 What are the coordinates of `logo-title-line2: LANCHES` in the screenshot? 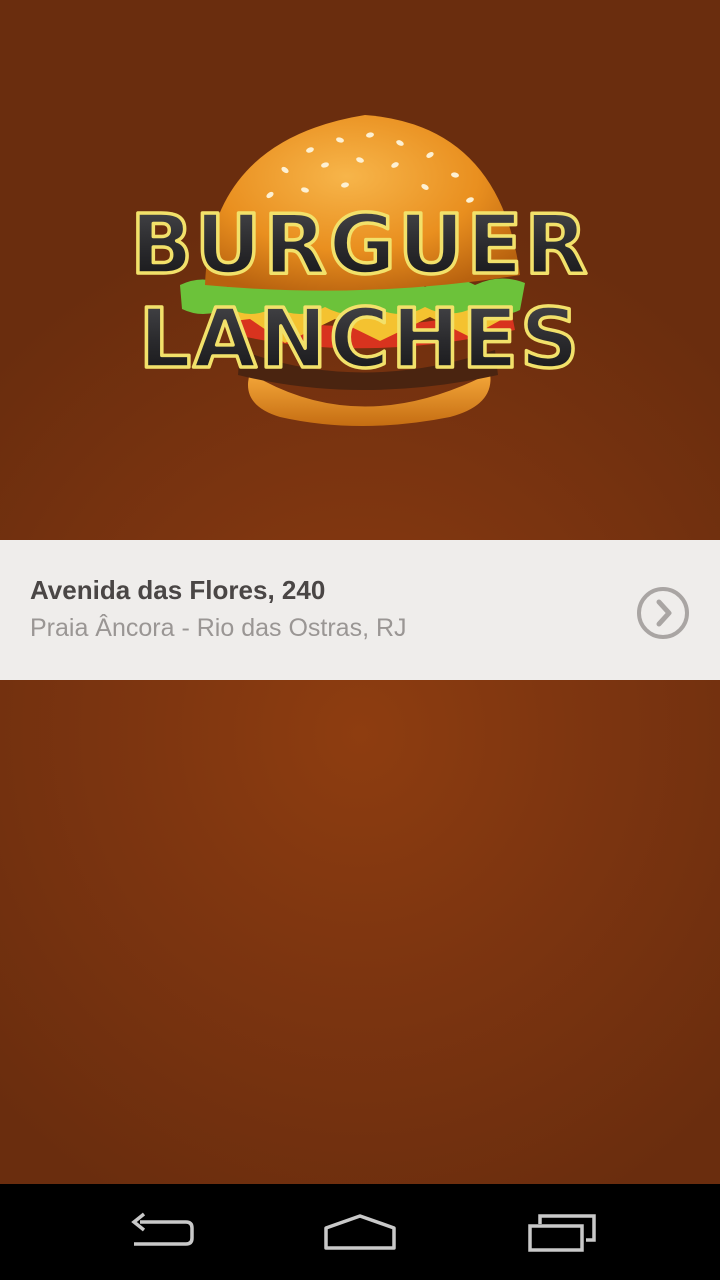 It's located at (360, 339).